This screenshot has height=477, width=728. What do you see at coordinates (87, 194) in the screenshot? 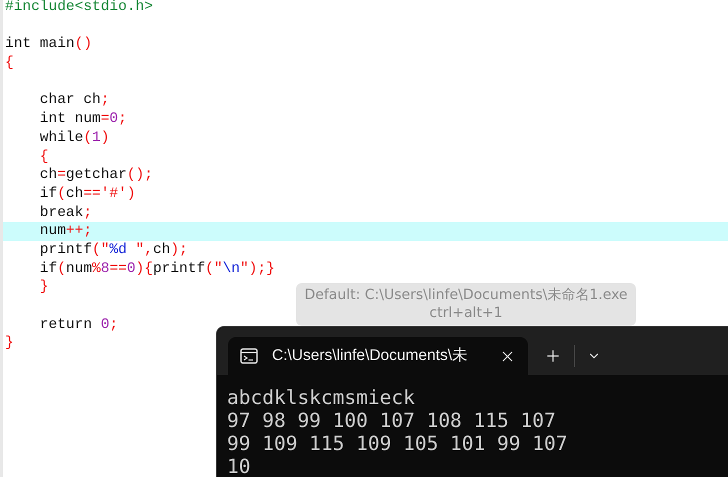
I see `code-line: if(ch=='#')` at bounding box center [87, 194].